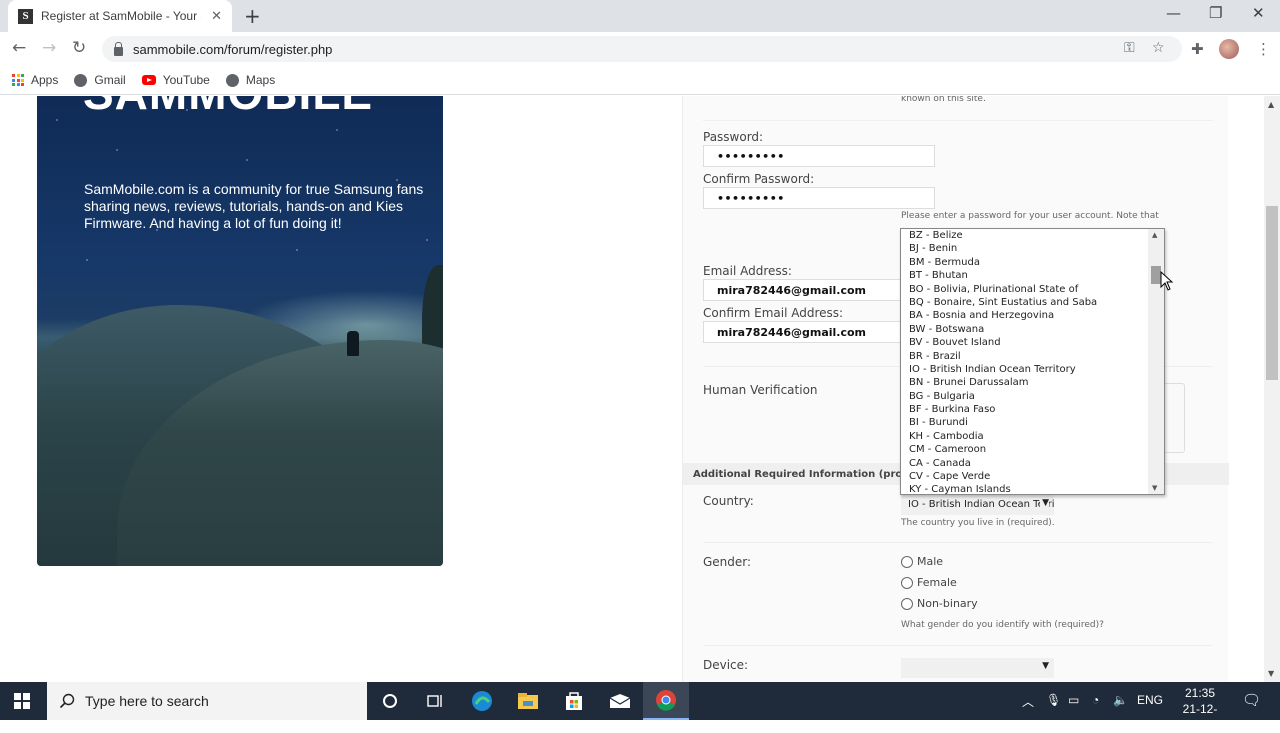  I want to click on taskbar-clock: 21:35 21-12-2020, so click(1200, 709).